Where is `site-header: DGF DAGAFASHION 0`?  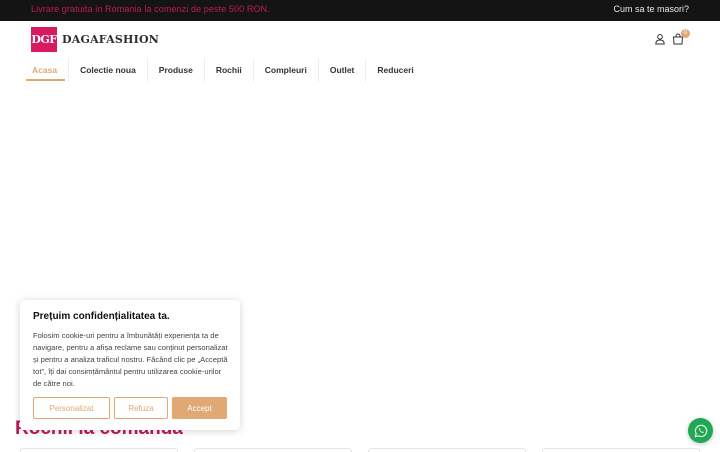 site-header: DGF DAGAFASHION 0 is located at coordinates (360, 39).